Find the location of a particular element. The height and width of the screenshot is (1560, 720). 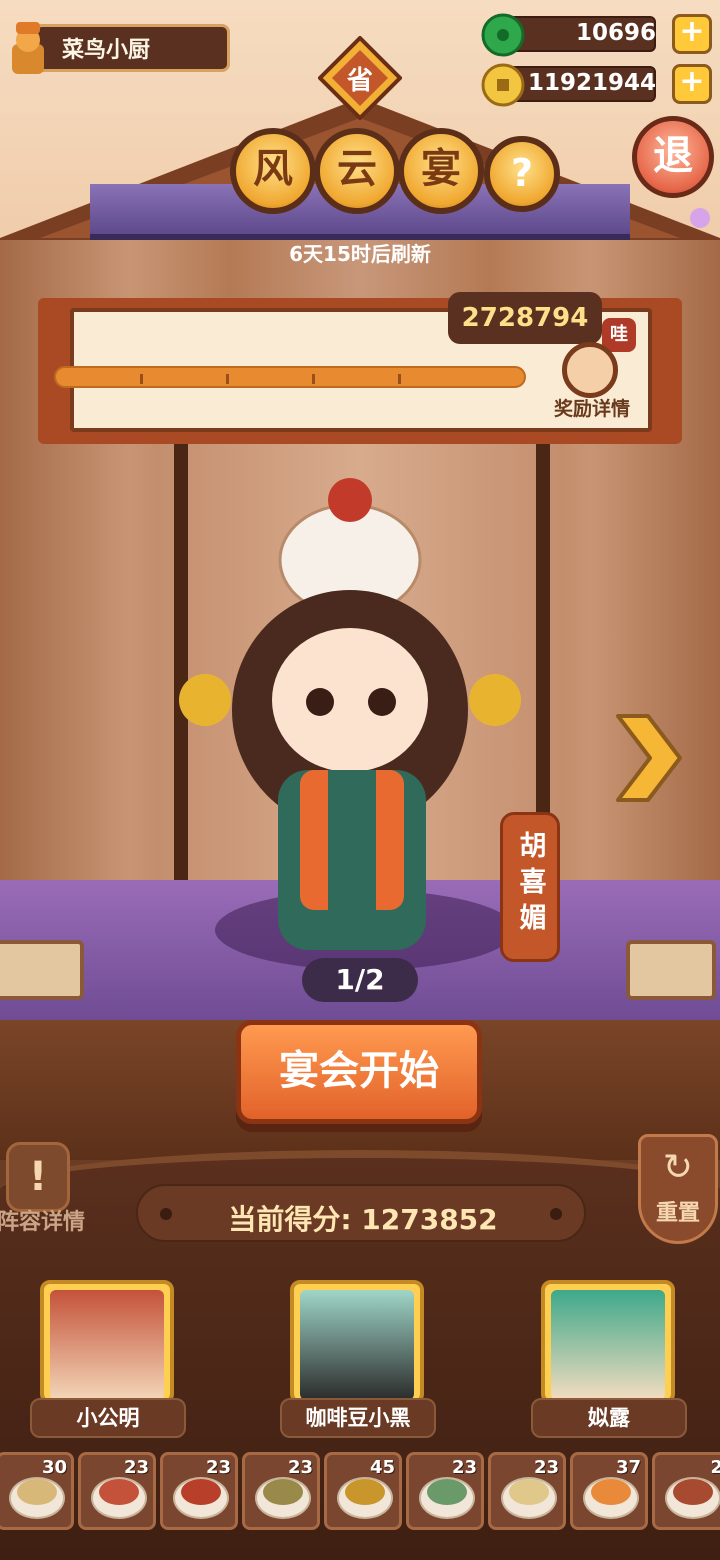

dish-count: 45 is located at coordinates (382, 1467).